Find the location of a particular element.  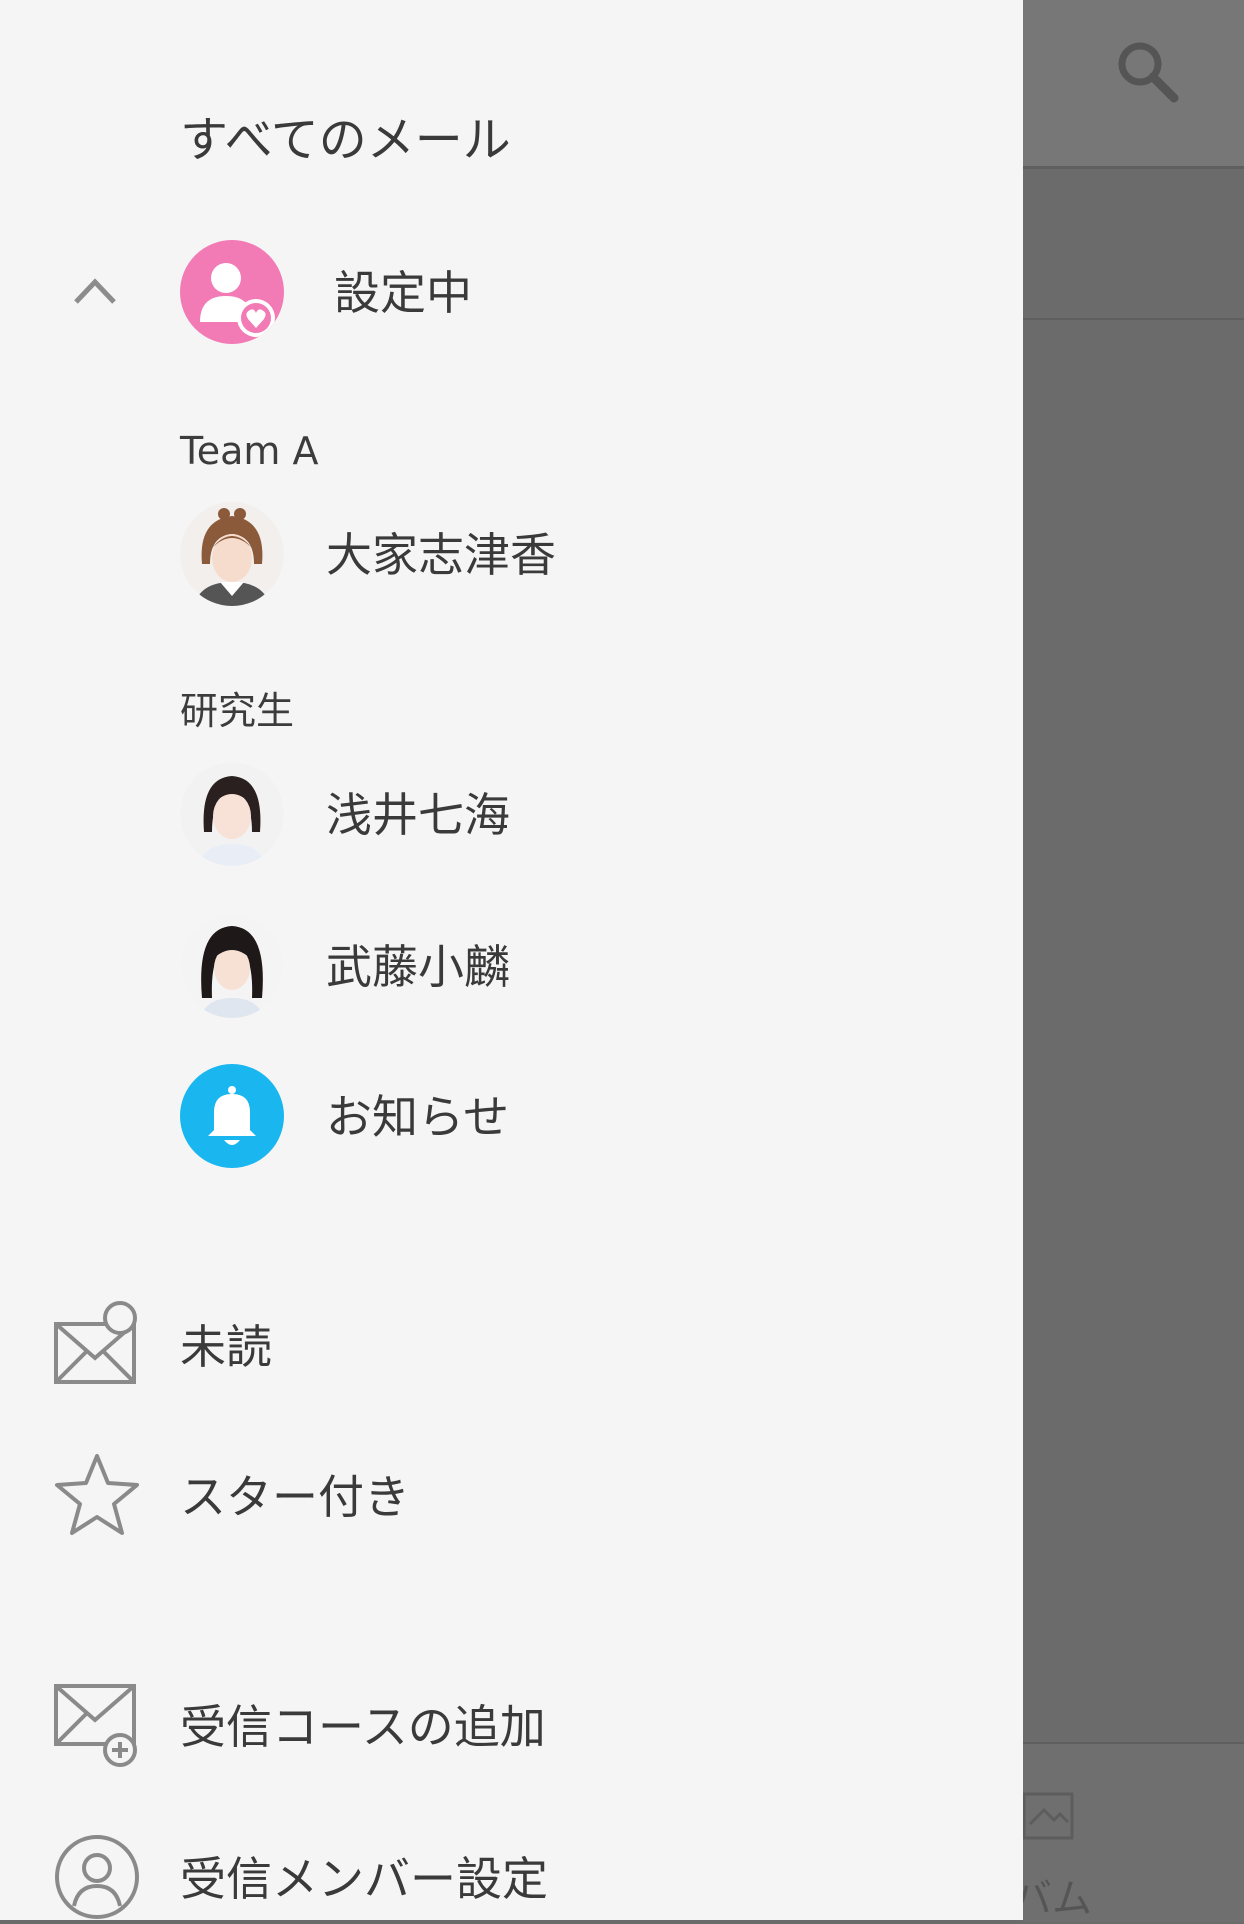

album-icon is located at coordinates (1048, 1816).